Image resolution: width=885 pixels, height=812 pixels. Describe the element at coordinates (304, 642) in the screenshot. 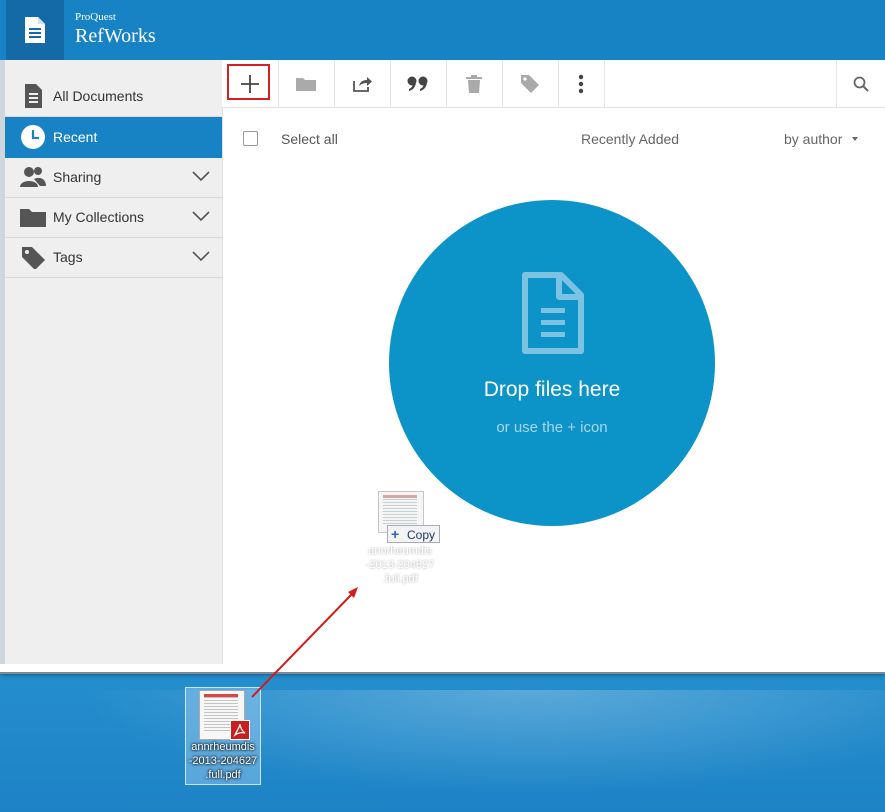

I see `drag-arrow-annotation` at that location.